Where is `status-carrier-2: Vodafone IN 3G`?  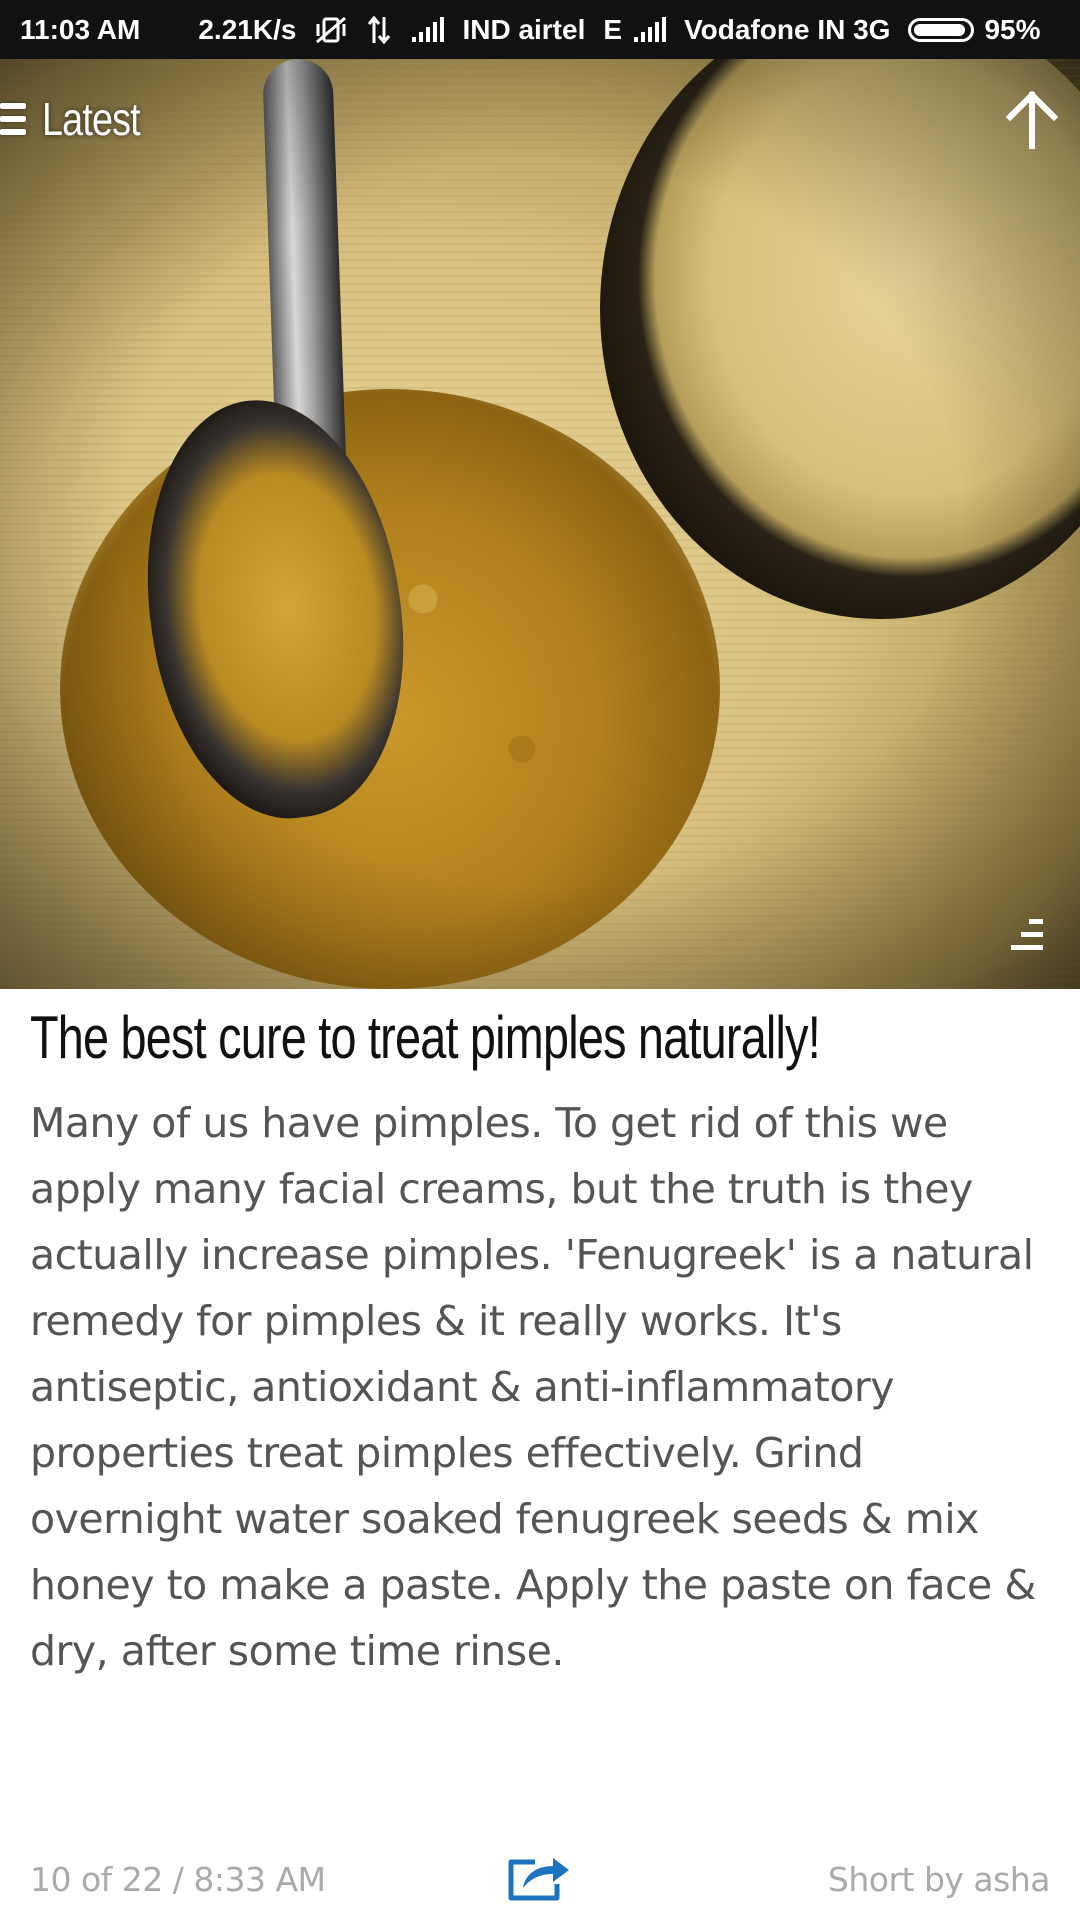 status-carrier-2: Vodafone IN 3G is located at coordinates (787, 29).